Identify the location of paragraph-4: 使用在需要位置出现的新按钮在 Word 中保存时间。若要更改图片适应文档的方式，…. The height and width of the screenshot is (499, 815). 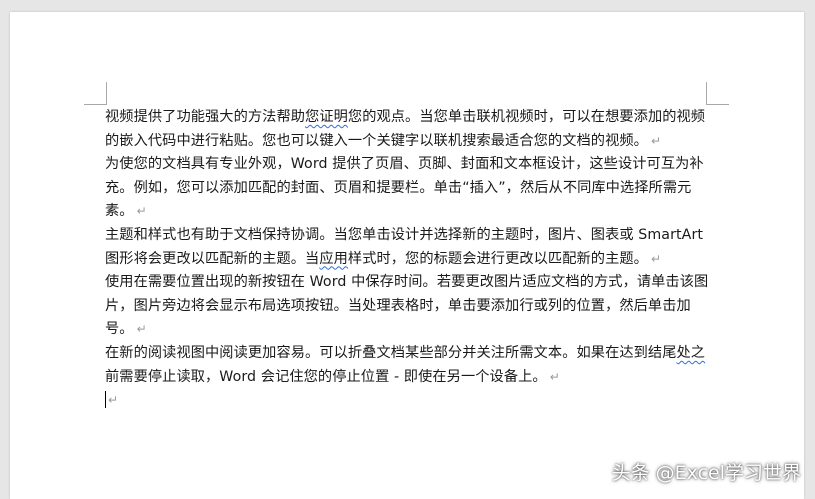
(410, 306).